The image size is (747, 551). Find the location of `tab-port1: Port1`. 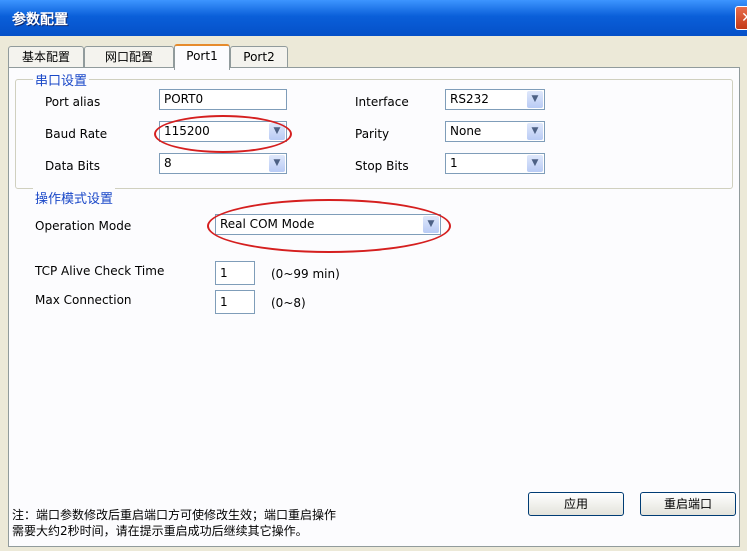

tab-port1: Port1 is located at coordinates (202, 57).